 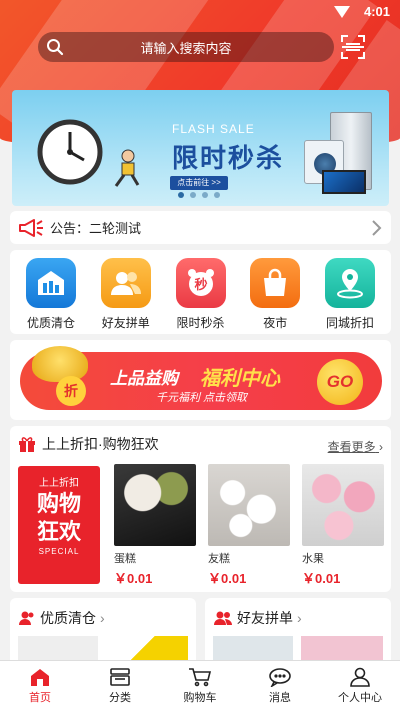 I want to click on section-header: 优质清仓 ›, so click(x=61, y=618).